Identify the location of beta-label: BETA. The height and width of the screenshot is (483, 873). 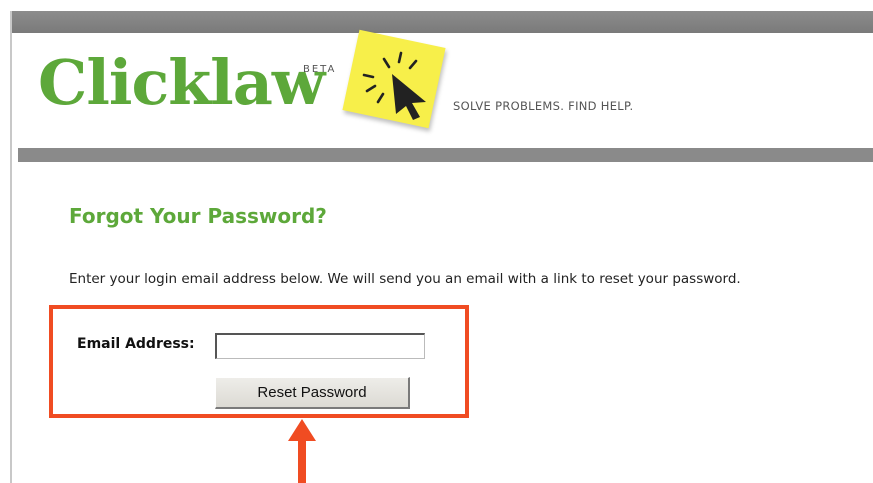
(320, 69).